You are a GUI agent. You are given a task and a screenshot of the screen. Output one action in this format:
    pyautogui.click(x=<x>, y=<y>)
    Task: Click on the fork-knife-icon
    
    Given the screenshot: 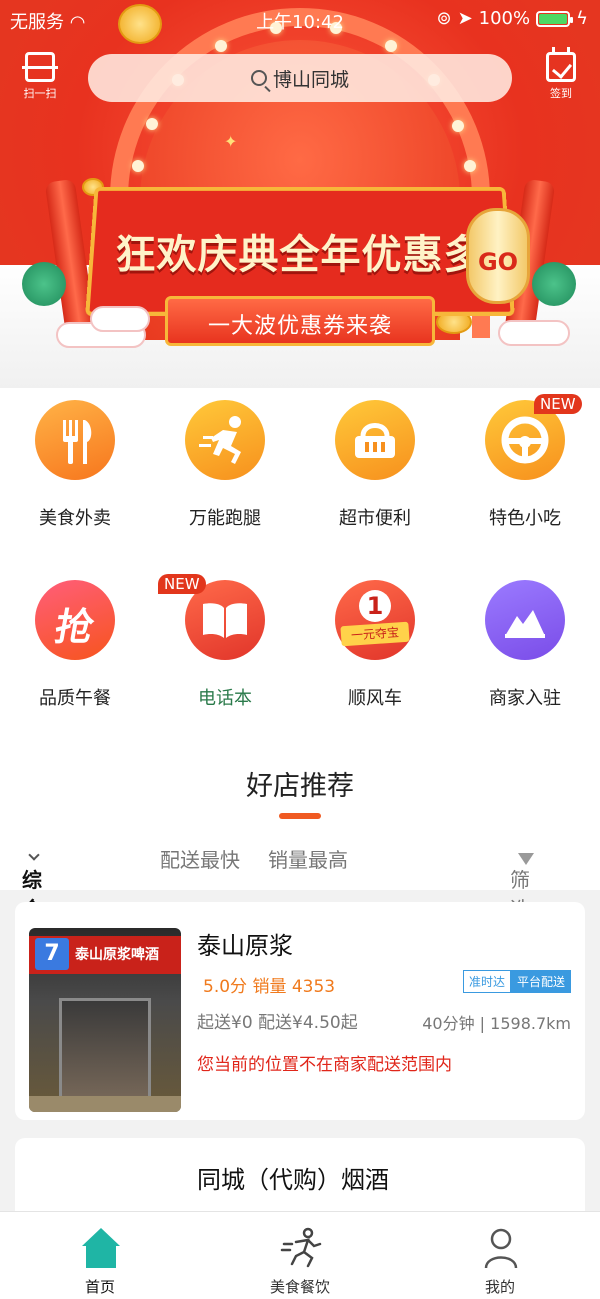 What is the action you would take?
    pyautogui.click(x=75, y=440)
    